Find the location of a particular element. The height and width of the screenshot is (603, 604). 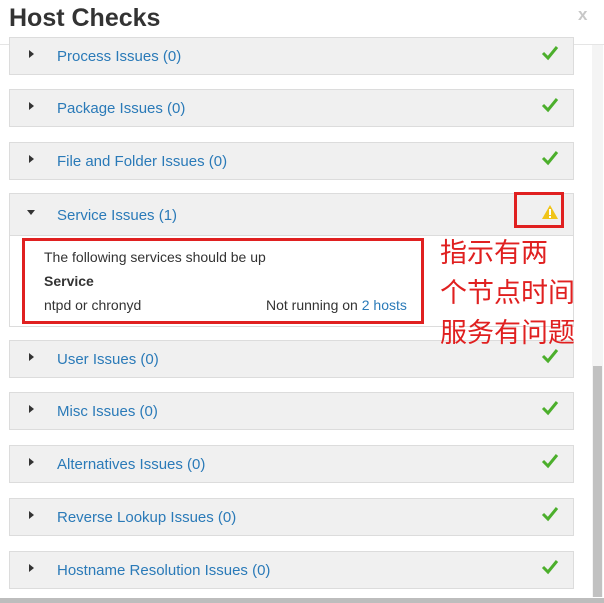

annotation-text: 指示有两 个节点时间 服务有问题 is located at coordinates (520, 294).